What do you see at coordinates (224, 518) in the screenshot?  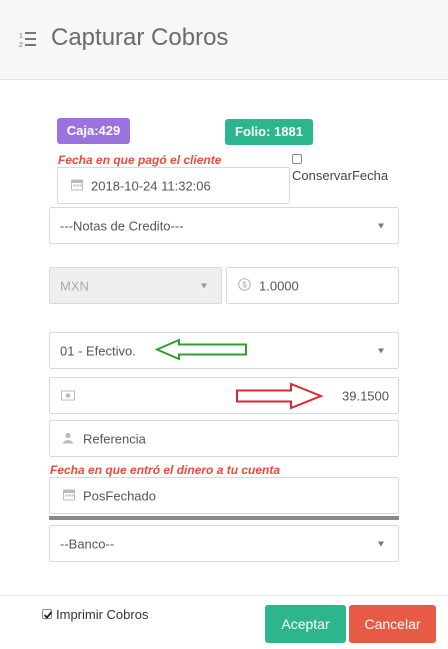 I see `section-divider` at bounding box center [224, 518].